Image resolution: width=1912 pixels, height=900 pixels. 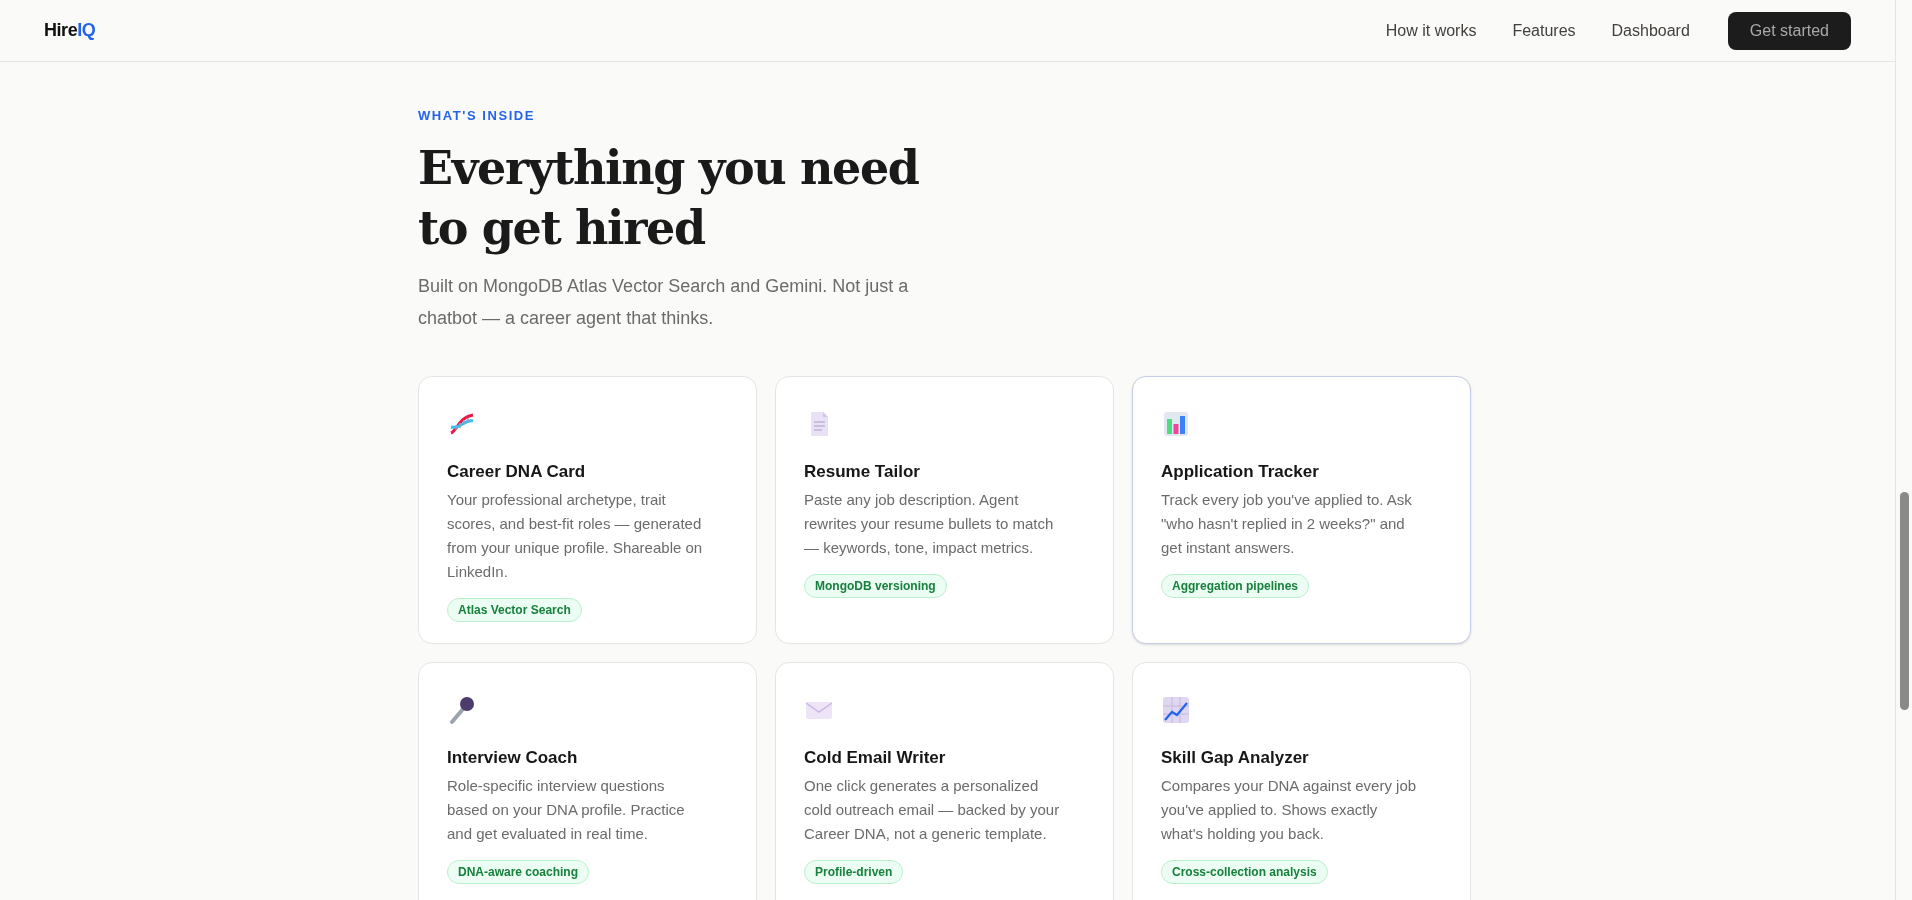 I want to click on nav-link: Dashboard, so click(x=1650, y=30).